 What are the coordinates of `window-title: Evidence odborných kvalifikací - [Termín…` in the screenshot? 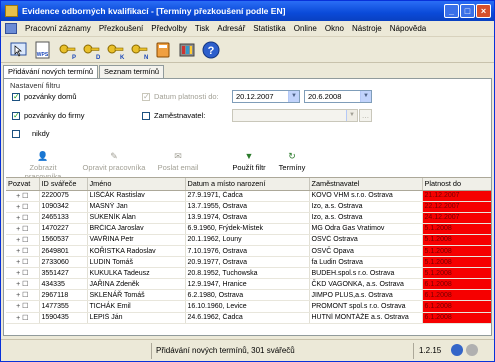 It's located at (154, 11).